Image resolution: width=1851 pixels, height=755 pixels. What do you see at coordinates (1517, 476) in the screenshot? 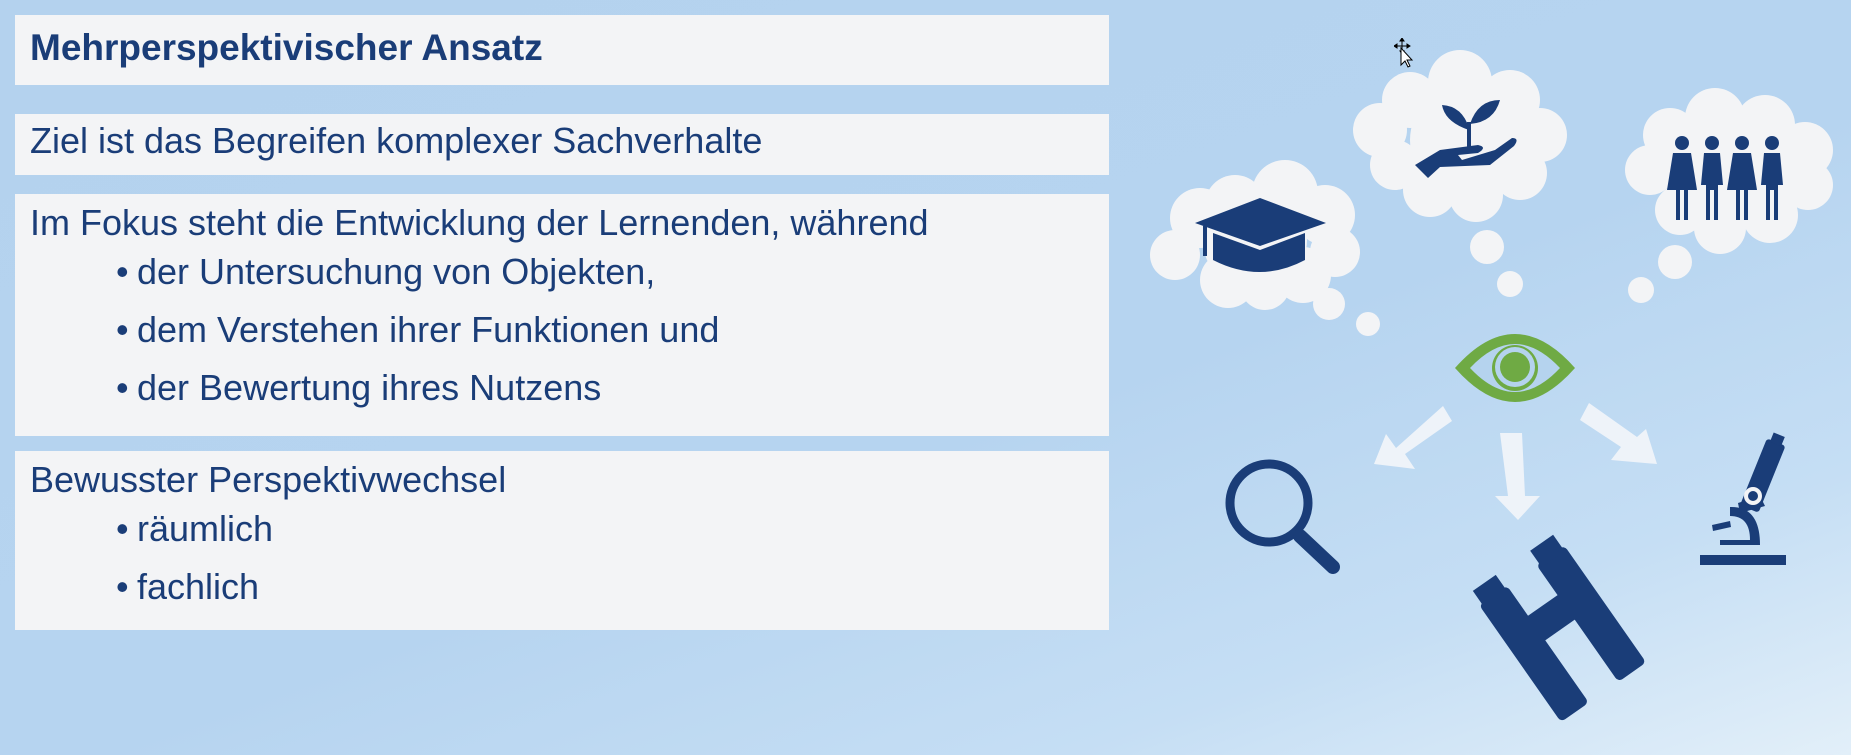
I see `arrow-down-icon` at bounding box center [1517, 476].